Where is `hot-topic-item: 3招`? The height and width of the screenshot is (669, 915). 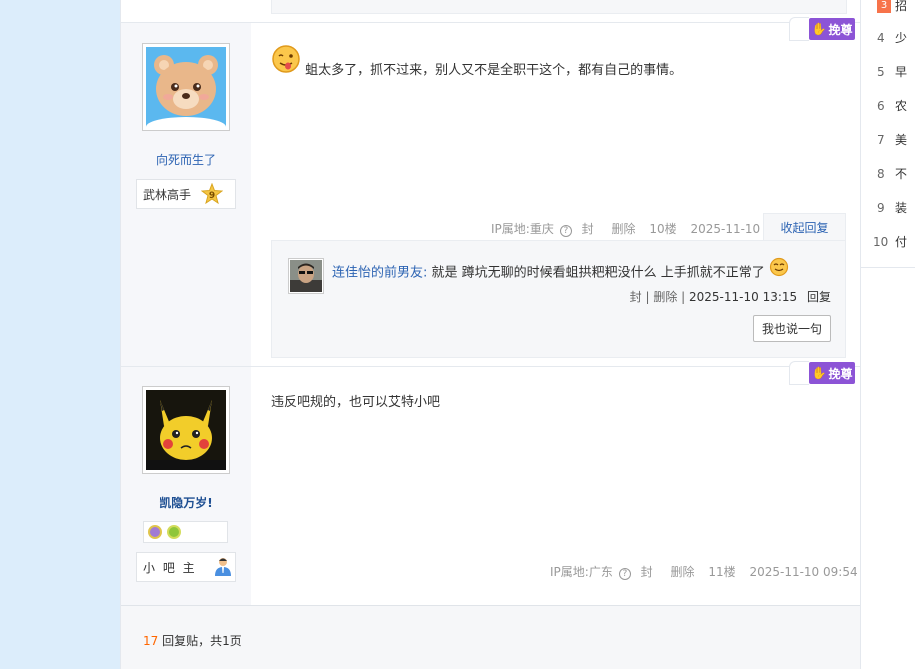
hot-topic-item: 3招 is located at coordinates (896, 7).